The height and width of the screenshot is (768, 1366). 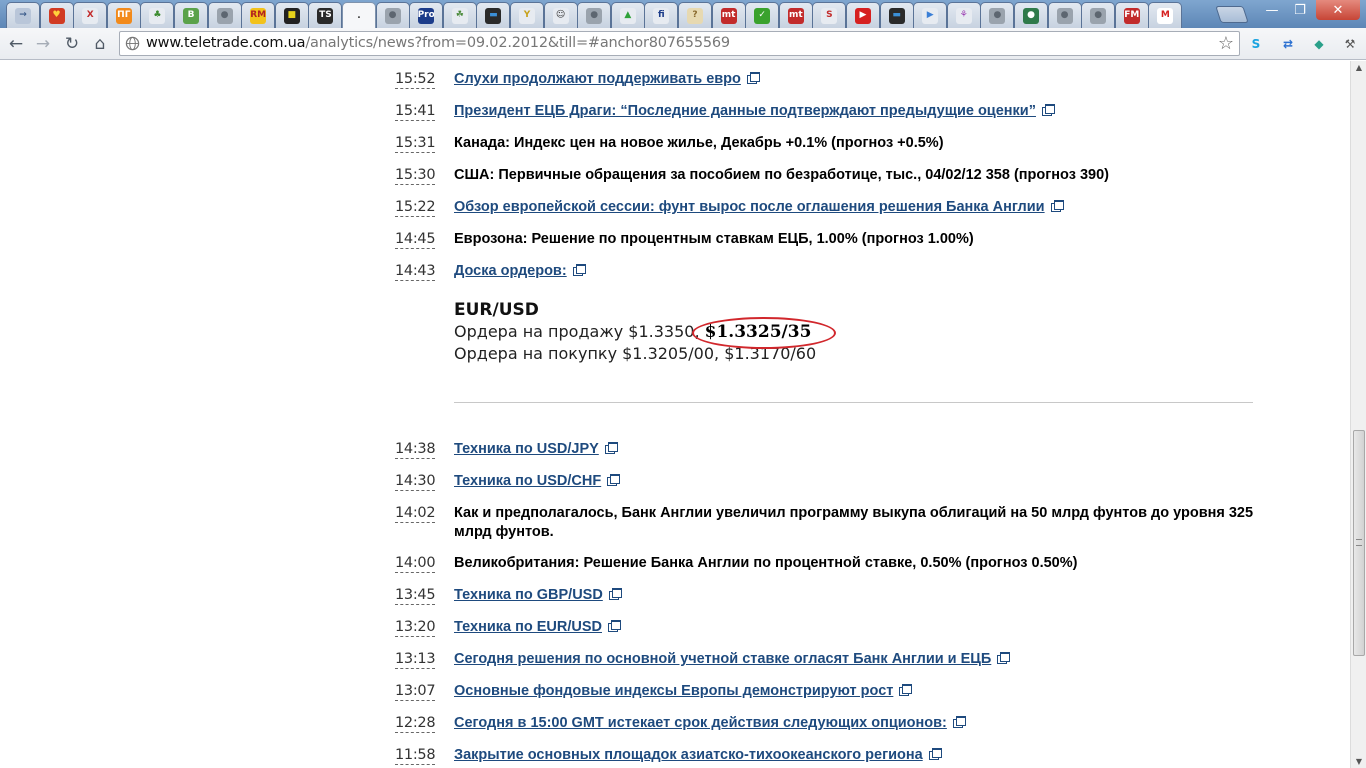 I want to click on browser-tab-11: ., so click(x=359, y=15).